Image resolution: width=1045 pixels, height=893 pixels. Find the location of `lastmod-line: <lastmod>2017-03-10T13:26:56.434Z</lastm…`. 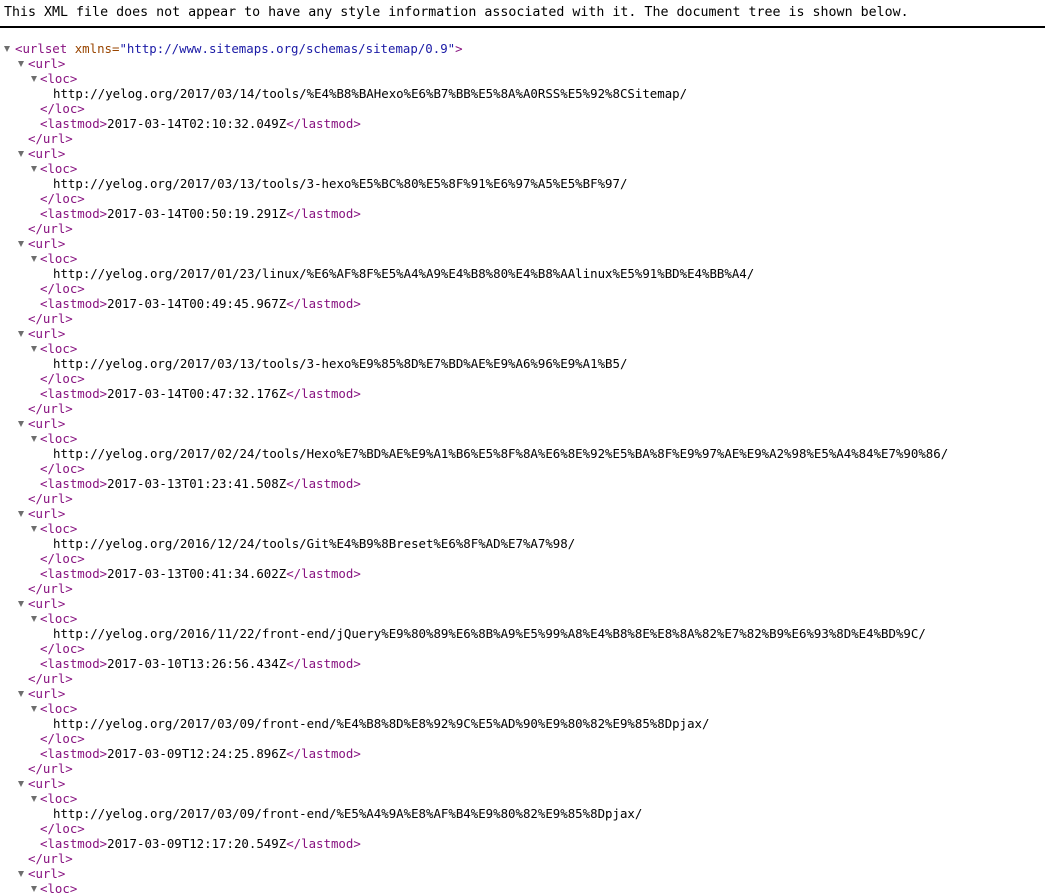

lastmod-line: <lastmod>2017-03-10T13:26:56.434Z</lastm… is located at coordinates (522, 663).